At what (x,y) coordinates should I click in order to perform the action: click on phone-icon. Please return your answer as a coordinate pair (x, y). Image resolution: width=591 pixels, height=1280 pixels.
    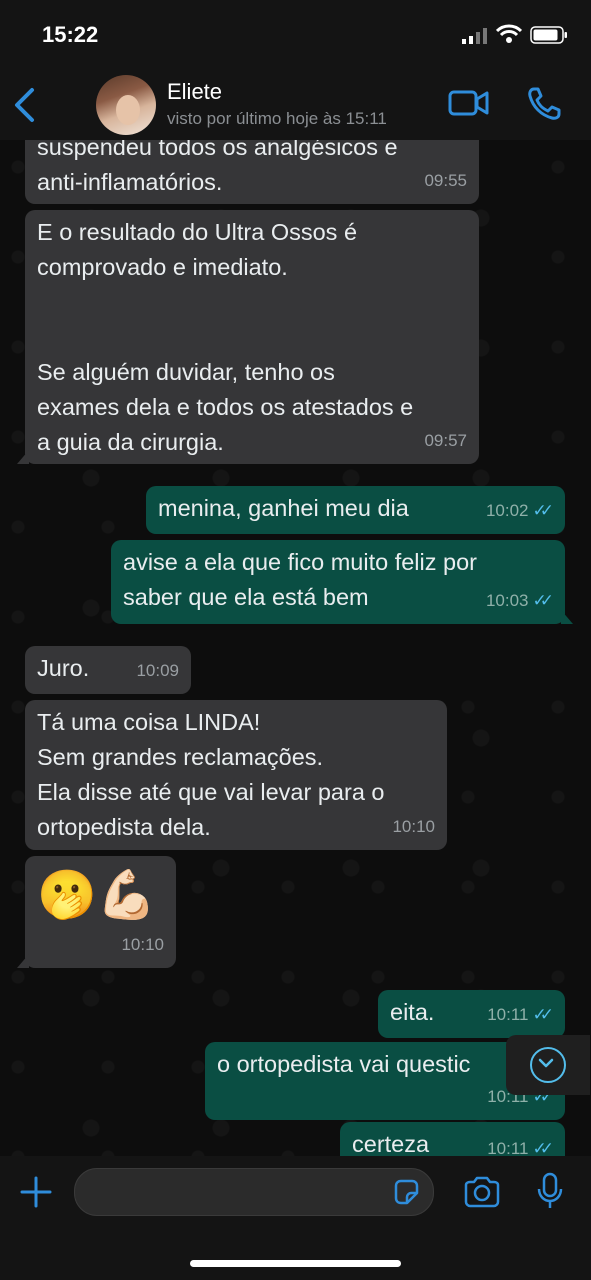
    Looking at the image, I should click on (544, 104).